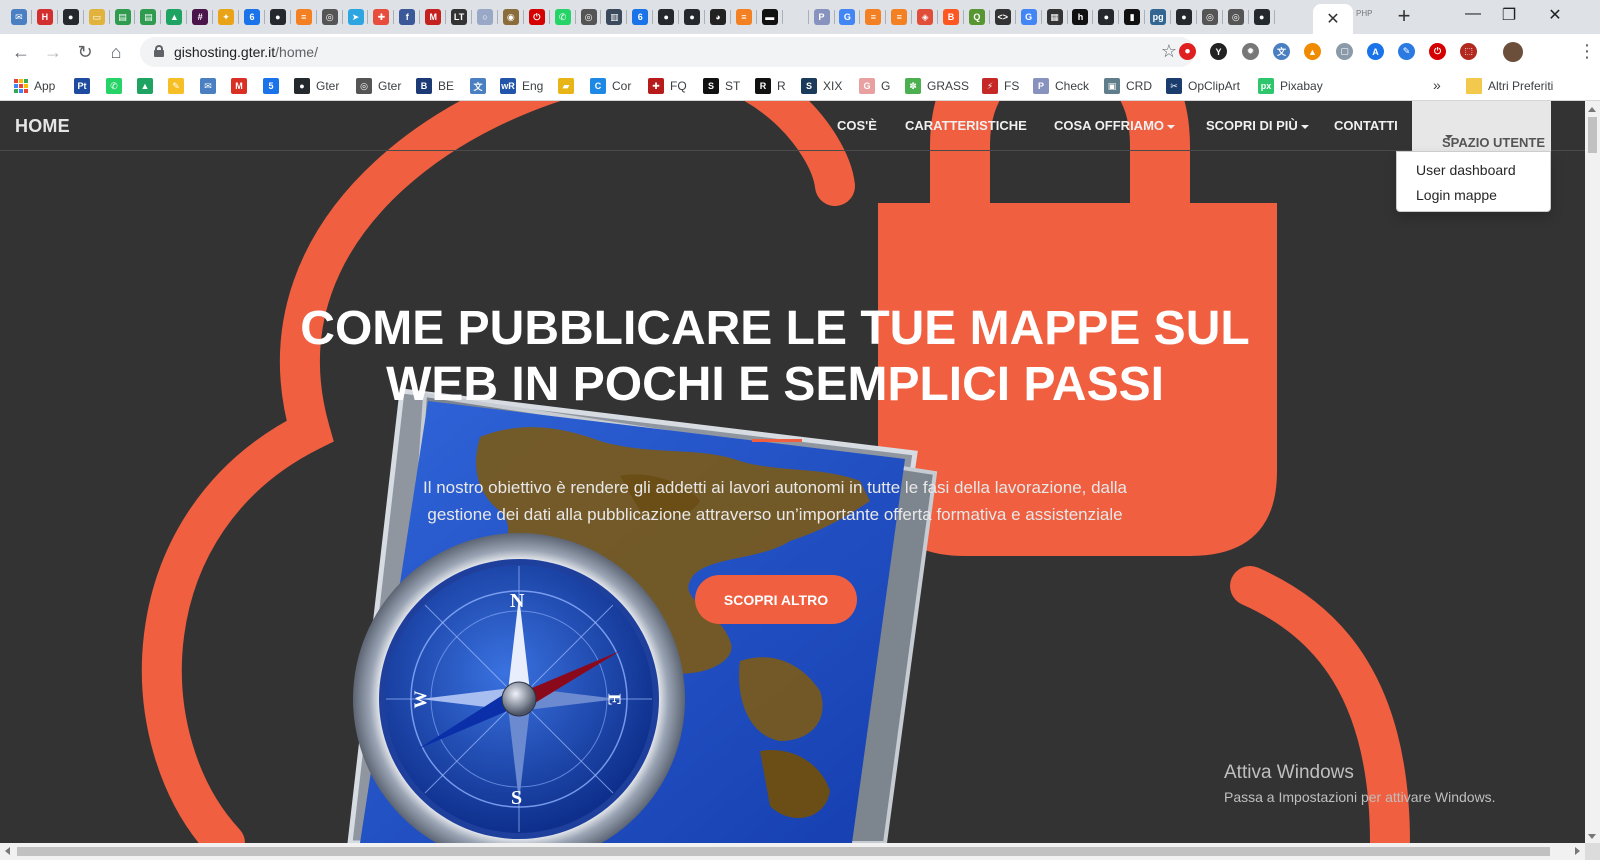 Image resolution: width=1600 pixels, height=860 pixels. What do you see at coordinates (45, 17) in the screenshot?
I see `pinned-tab: H` at bounding box center [45, 17].